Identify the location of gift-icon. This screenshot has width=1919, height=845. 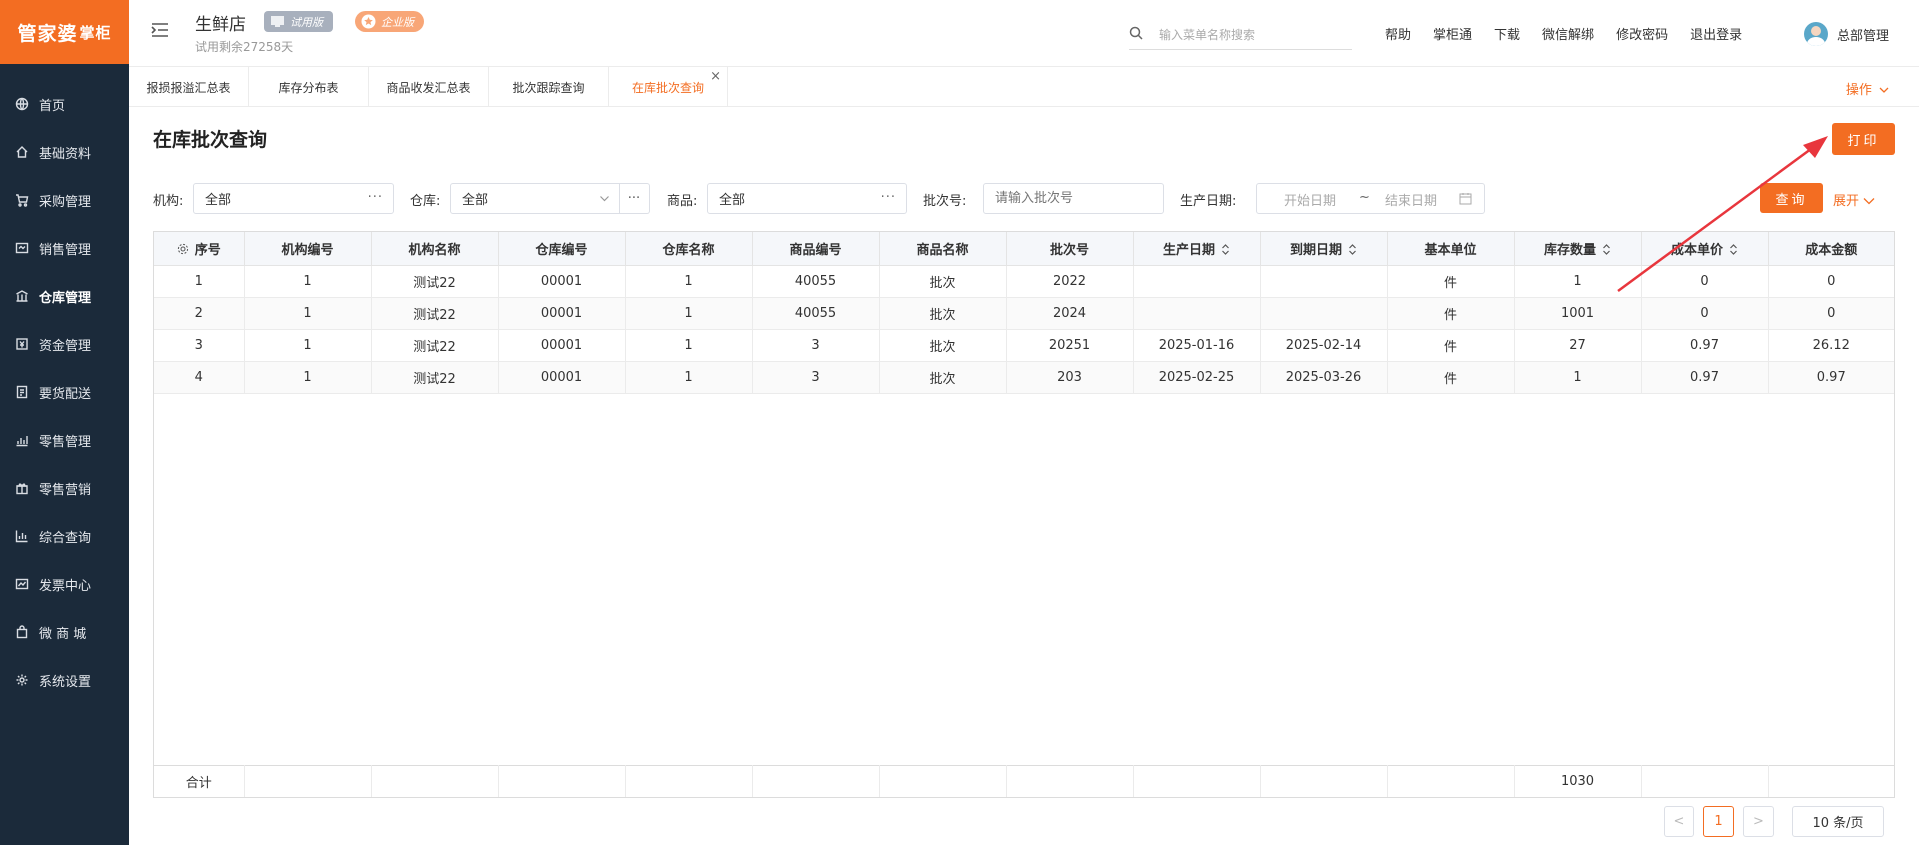
(22, 488).